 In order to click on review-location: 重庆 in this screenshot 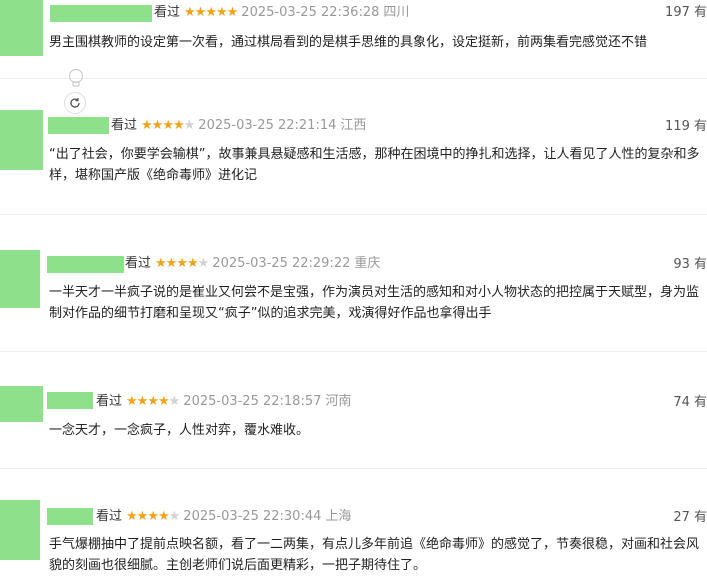, I will do `click(367, 263)`.